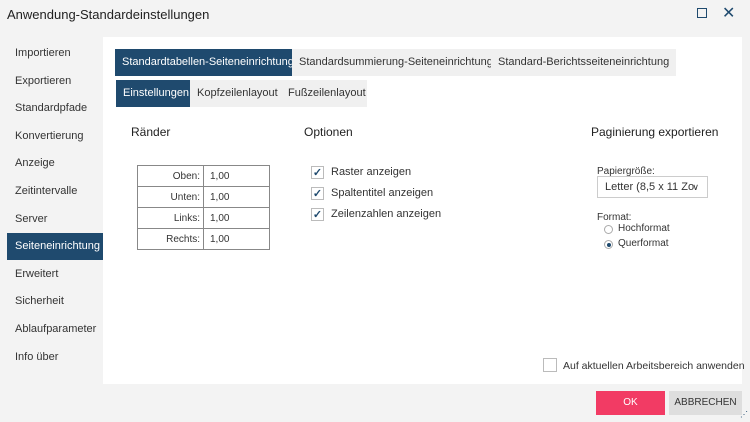  I want to click on dialog-title: Anwendung-Standardeinstellungen, so click(108, 14).